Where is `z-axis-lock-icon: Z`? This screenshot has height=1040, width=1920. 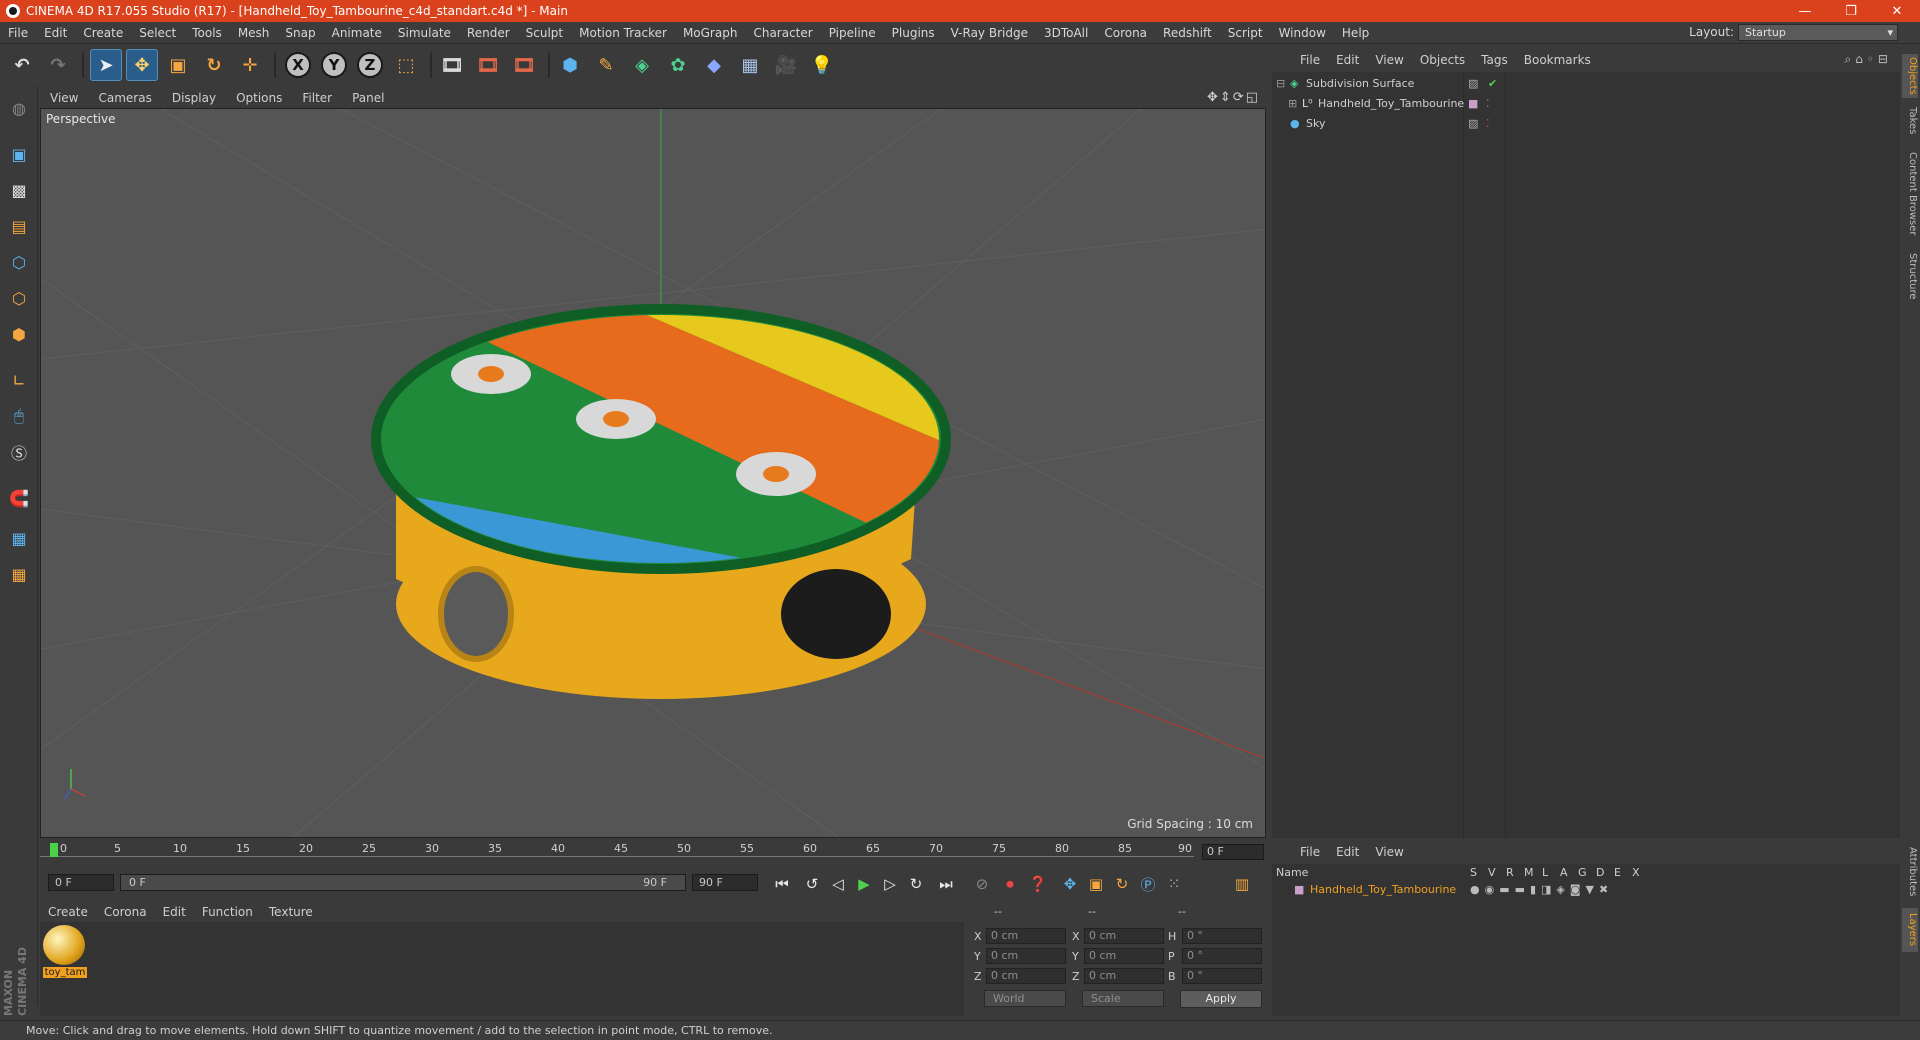 z-axis-lock-icon: Z is located at coordinates (370, 65).